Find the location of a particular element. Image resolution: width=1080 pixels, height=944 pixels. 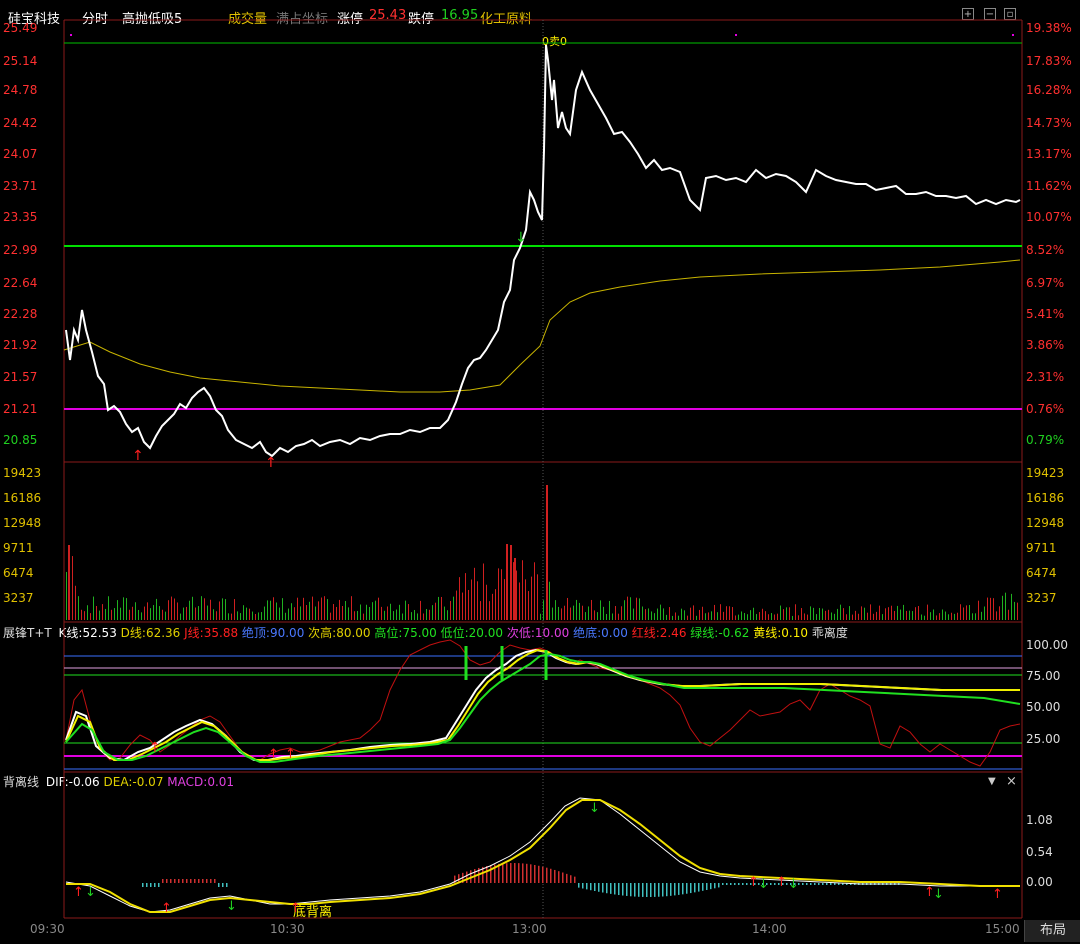

avg-price-line is located at coordinates (542, 326).